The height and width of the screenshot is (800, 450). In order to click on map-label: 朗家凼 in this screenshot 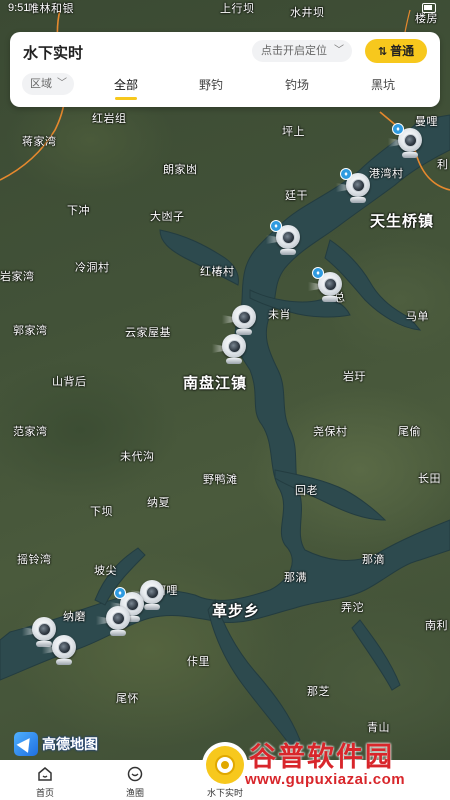, I will do `click(180, 170)`.